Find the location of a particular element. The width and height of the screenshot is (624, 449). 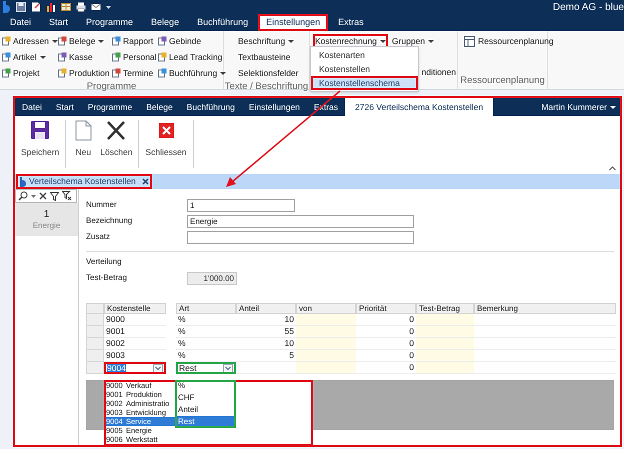

ribbon-item: Gebinde is located at coordinates (180, 41).